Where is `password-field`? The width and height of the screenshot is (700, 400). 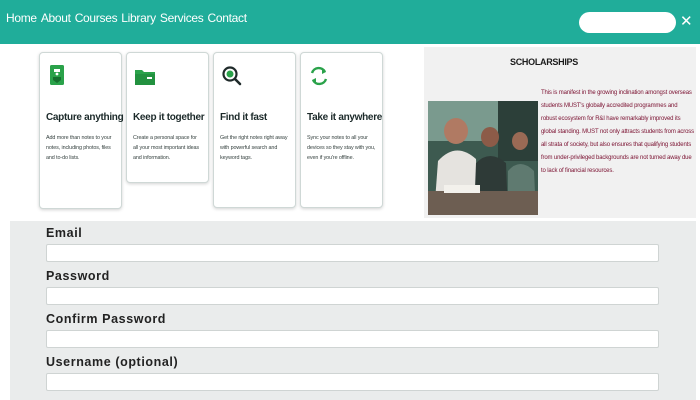 password-field is located at coordinates (352, 296).